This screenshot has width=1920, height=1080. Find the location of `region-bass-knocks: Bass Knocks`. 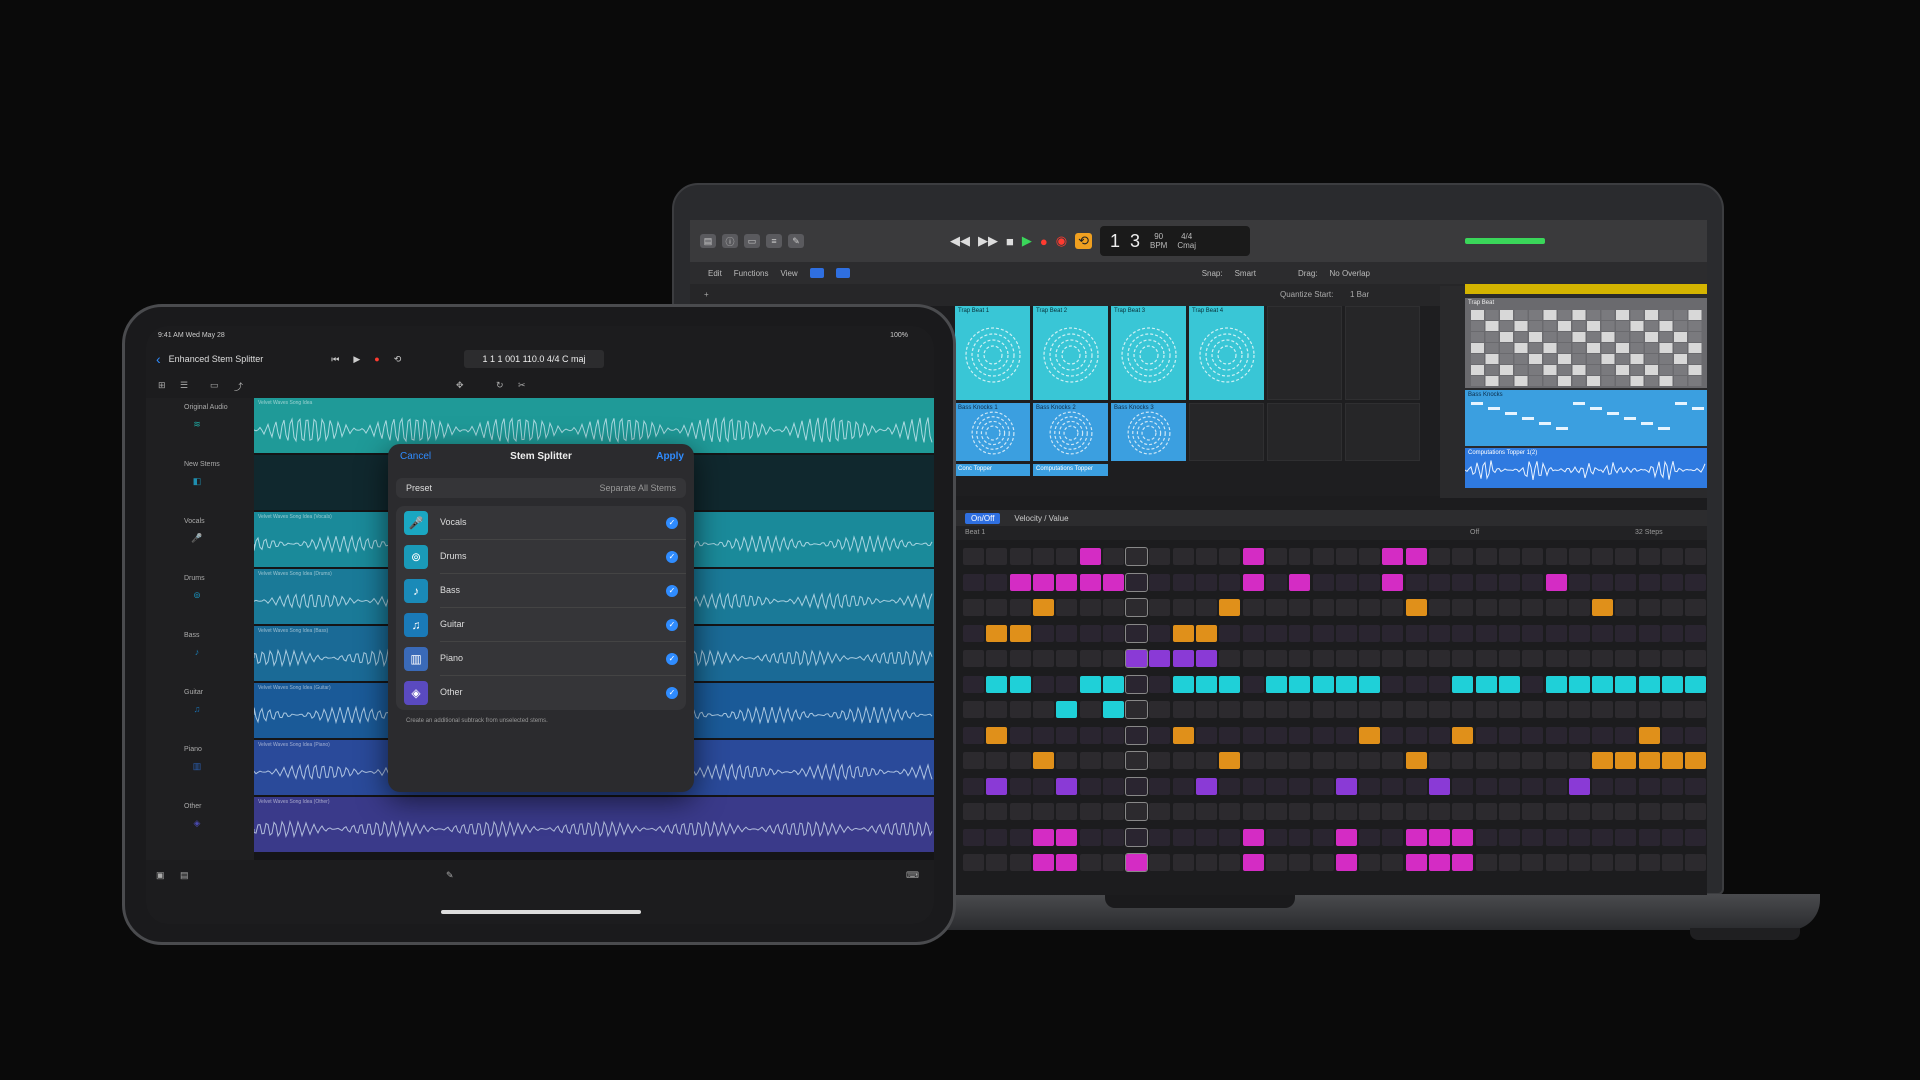

region-bass-knocks: Bass Knocks is located at coordinates (1586, 418).